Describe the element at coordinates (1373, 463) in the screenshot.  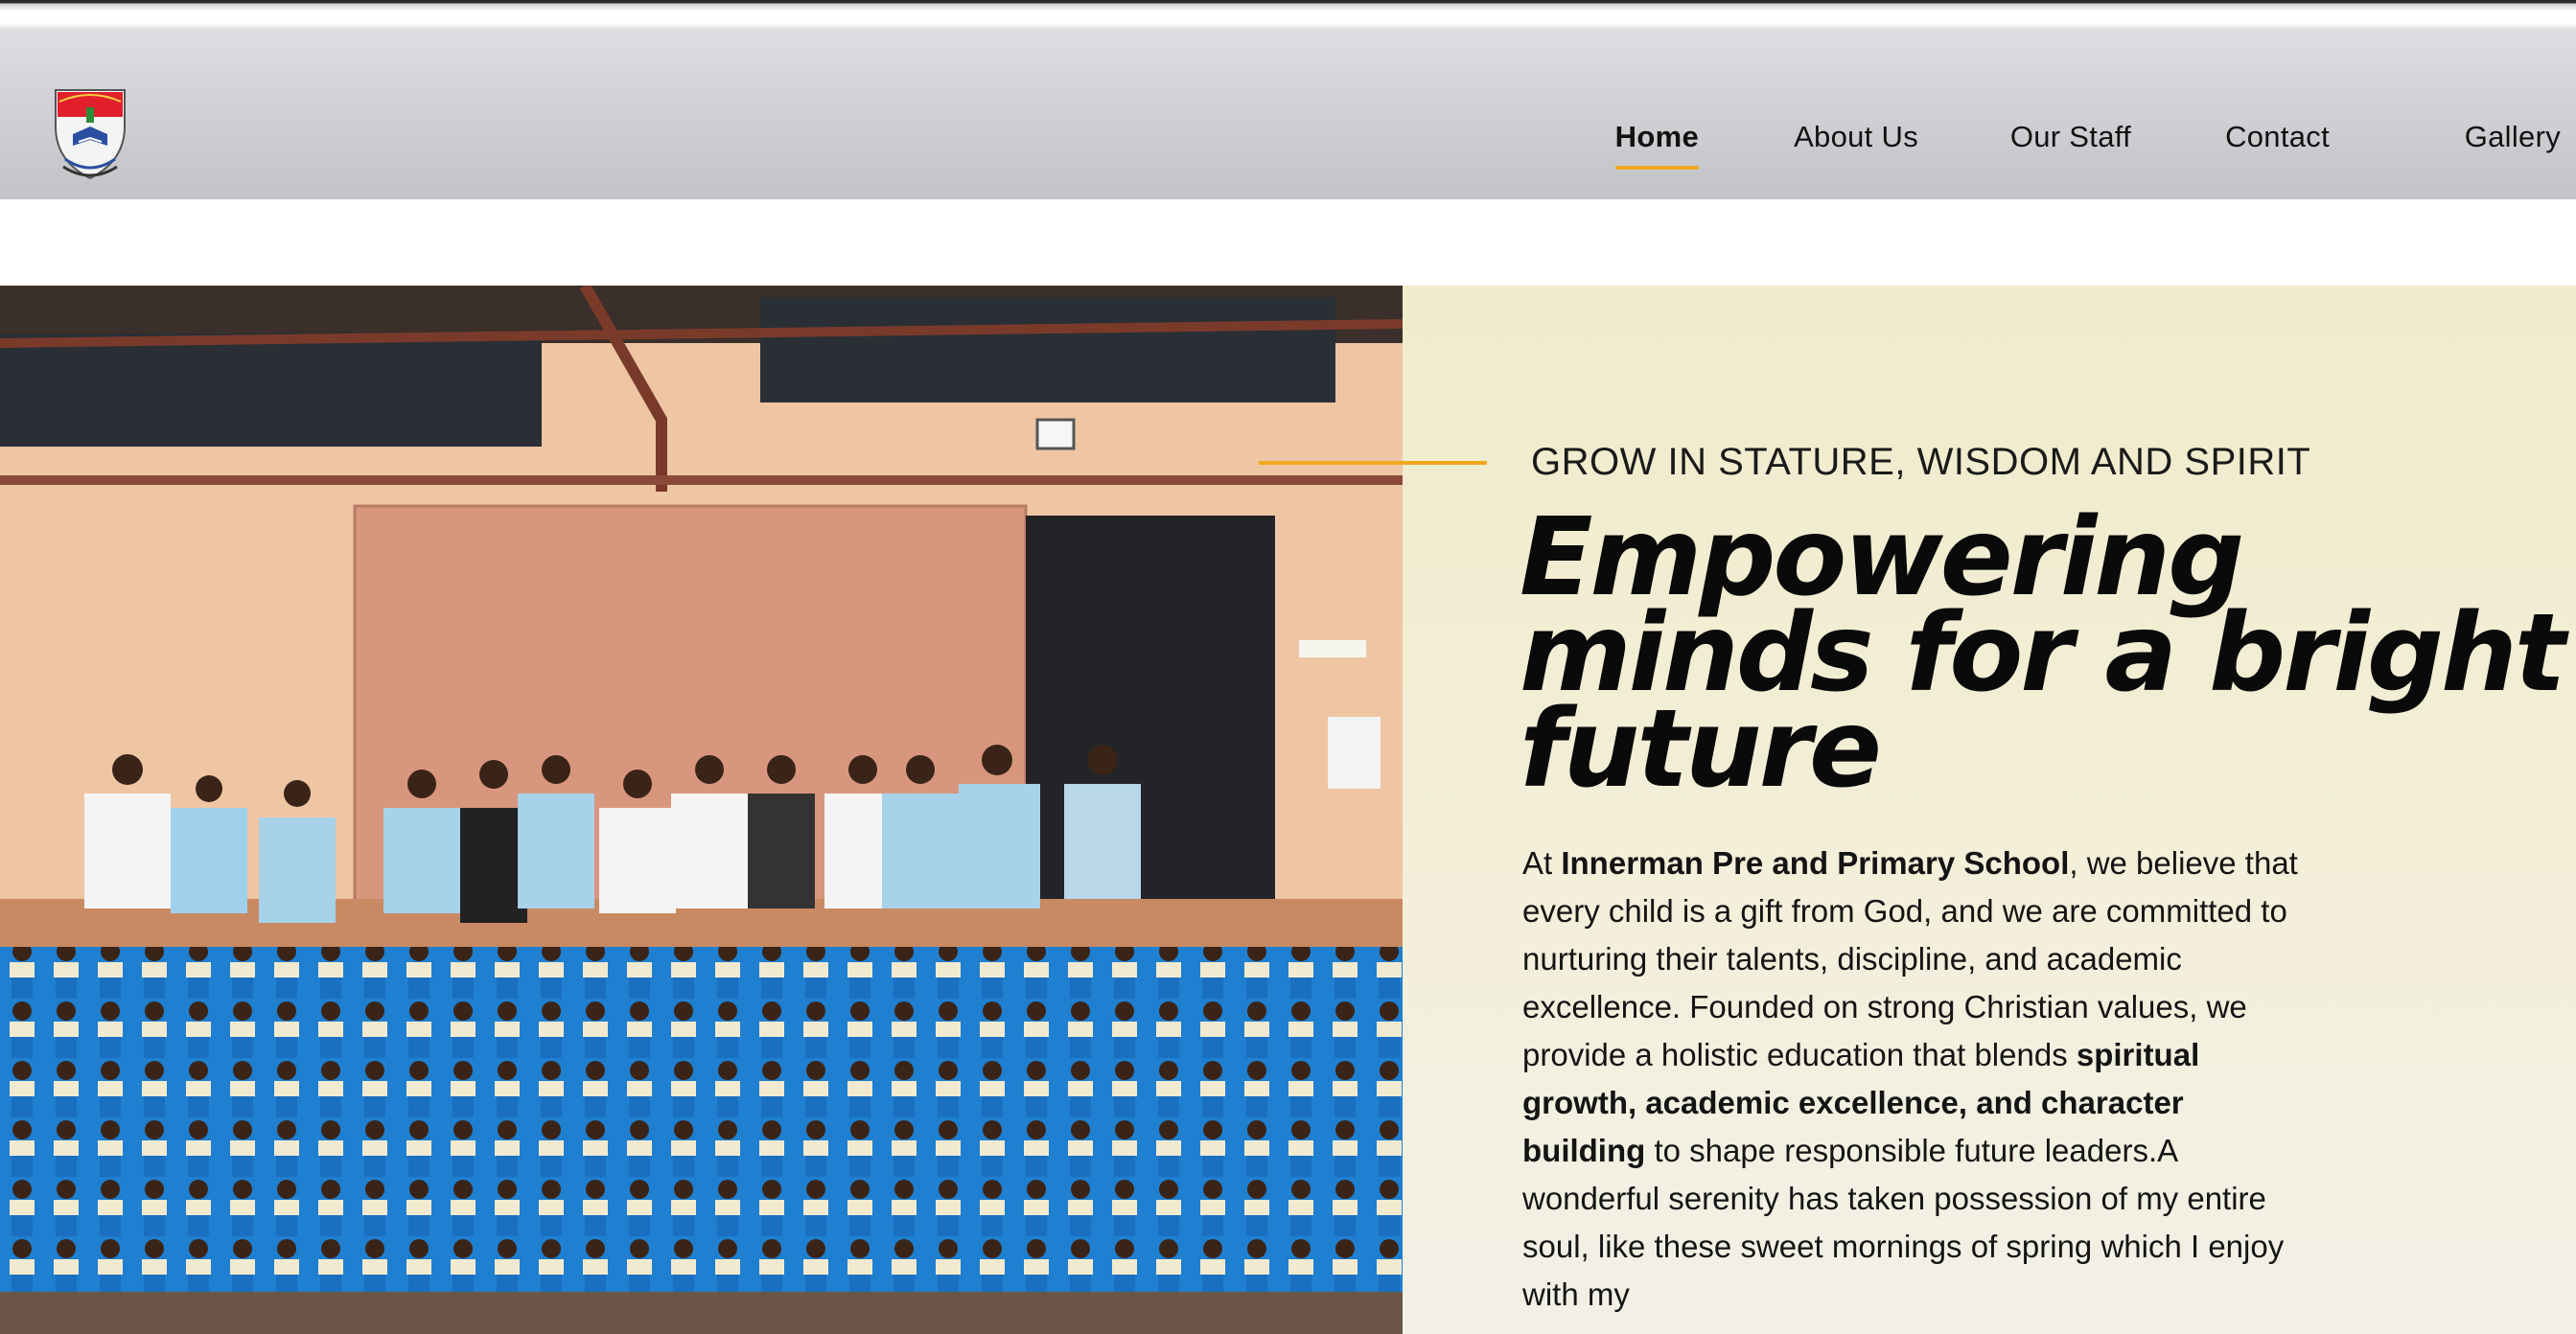
I see `tagline-accent-line` at that location.